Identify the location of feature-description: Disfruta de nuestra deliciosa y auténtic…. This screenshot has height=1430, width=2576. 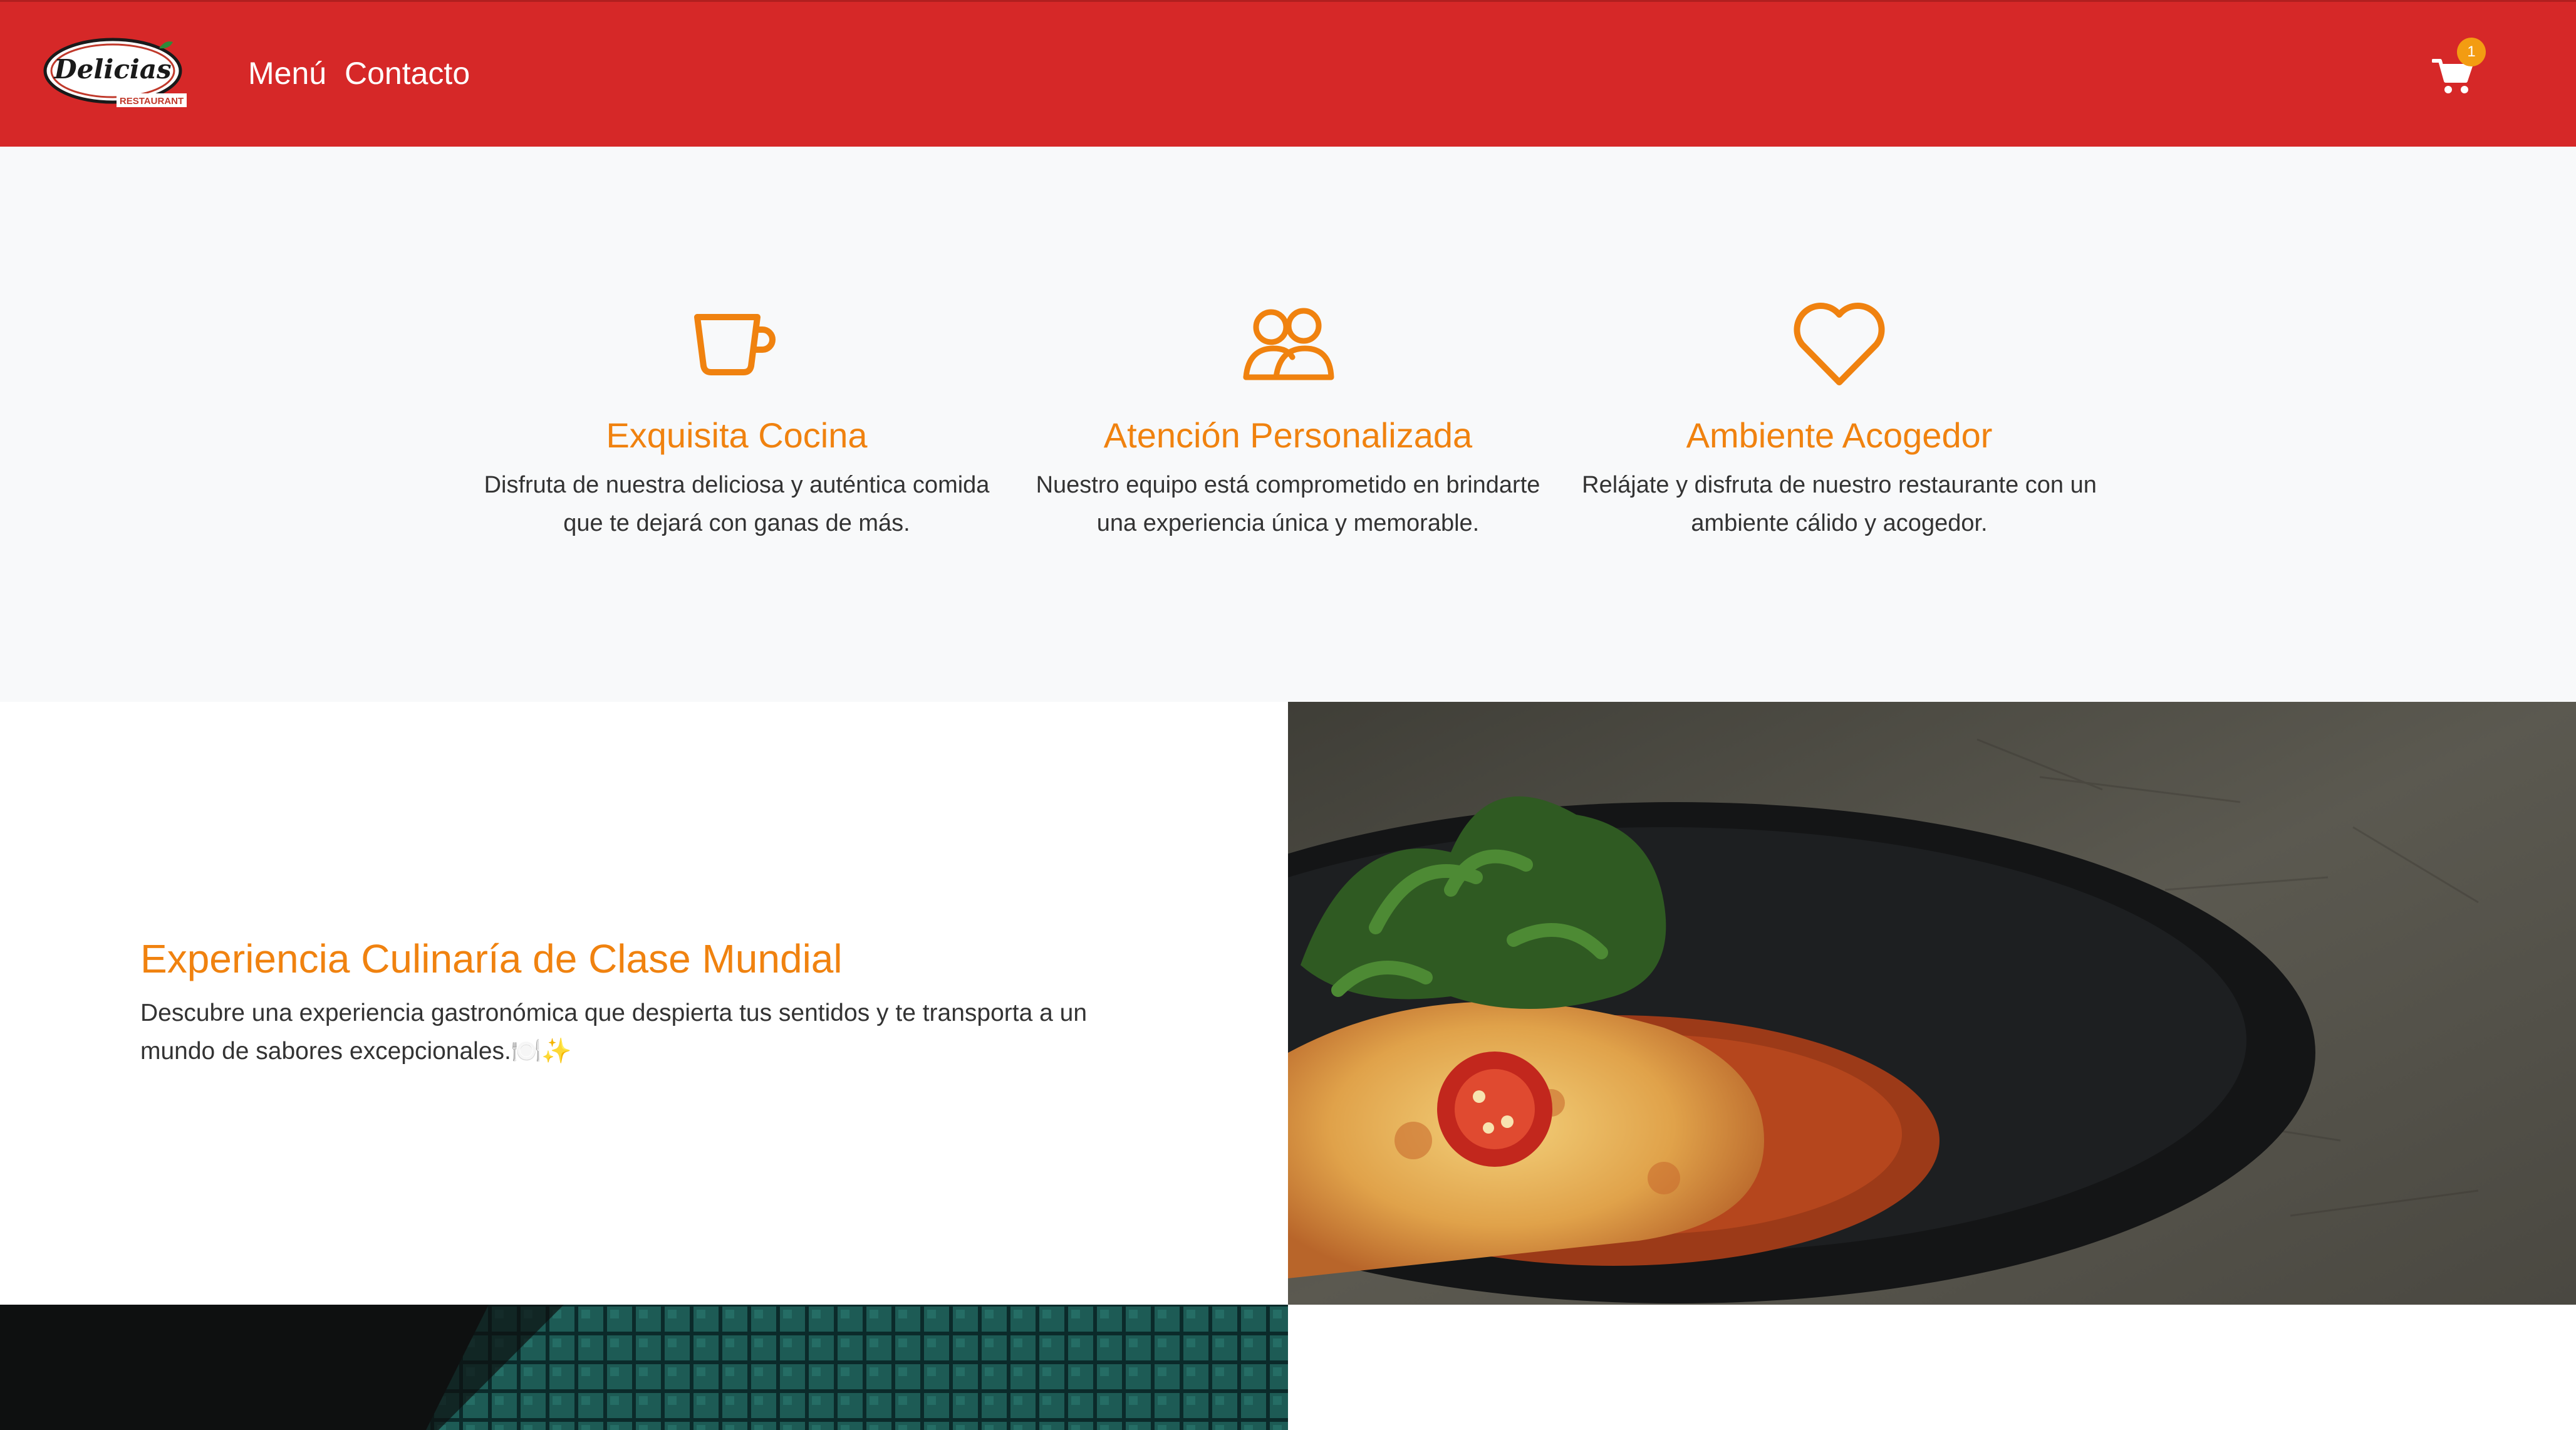
(737, 504).